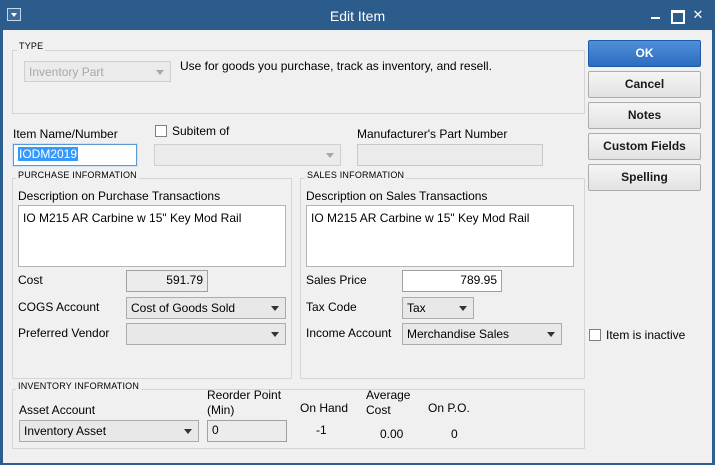 Image resolution: width=715 pixels, height=465 pixels. I want to click on maximize-icon, so click(677, 15).